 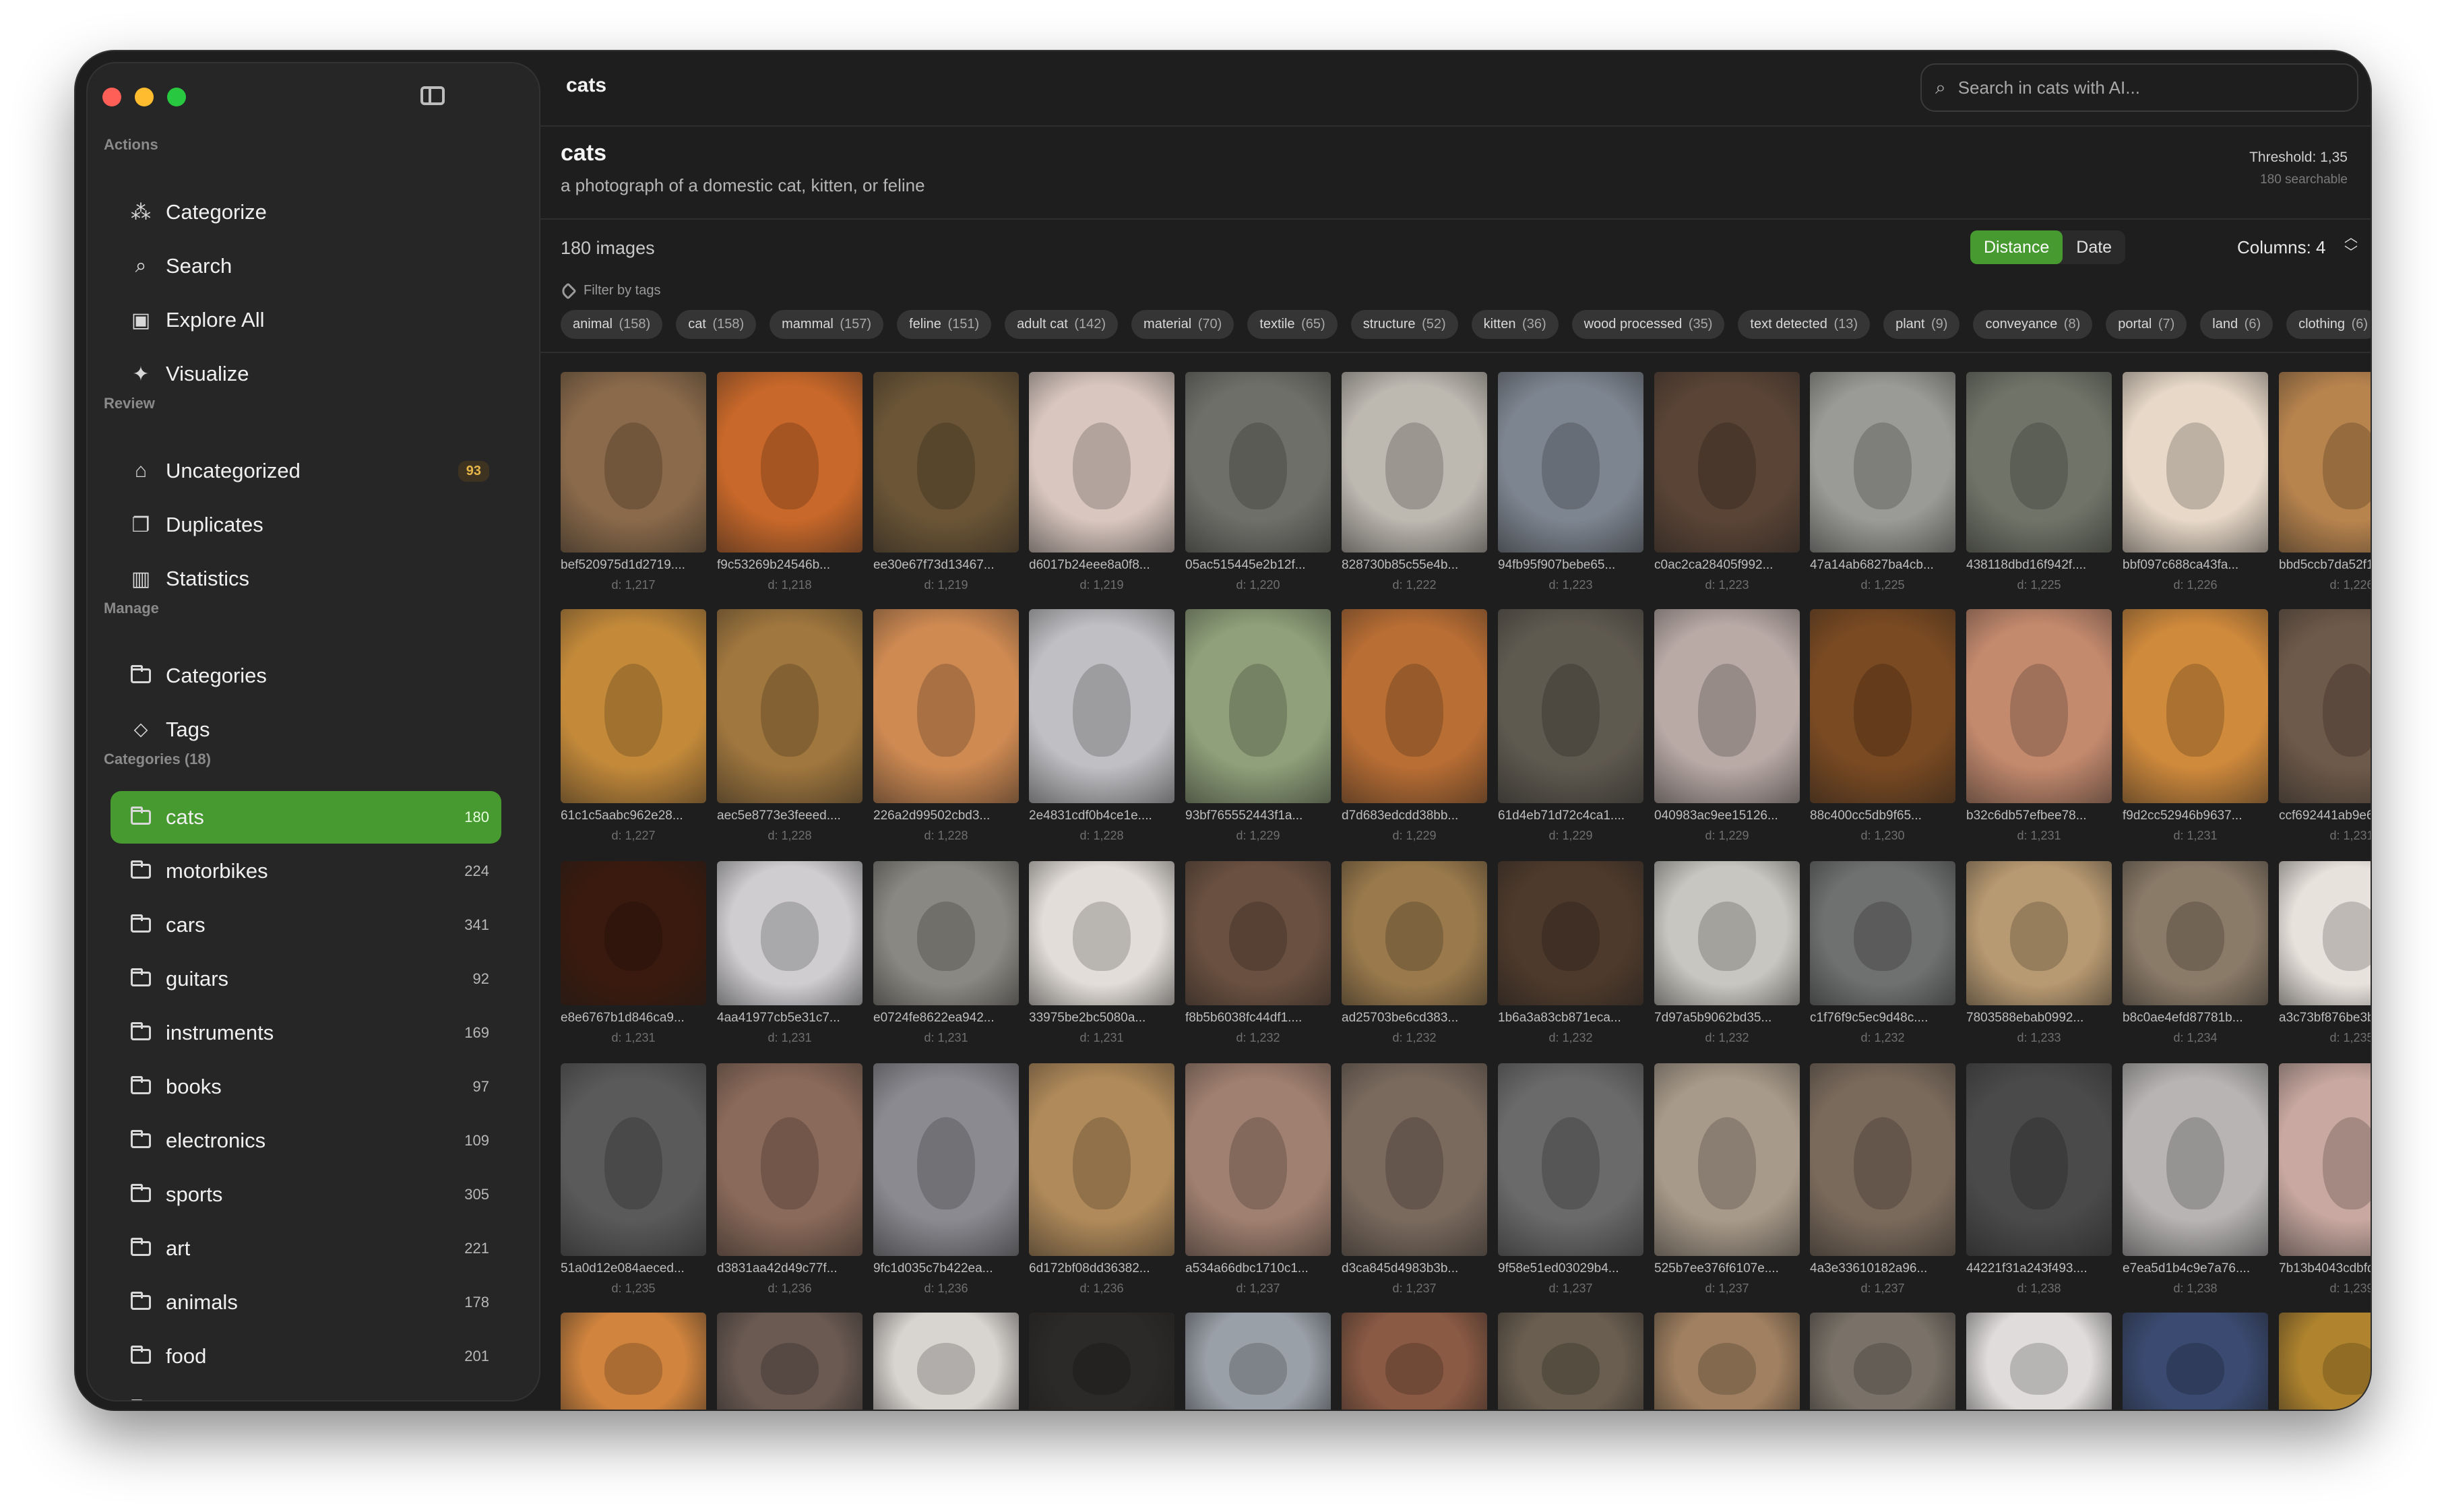 I want to click on image-tile: f9c53269b24546b... d: 1,218, so click(x=790, y=482).